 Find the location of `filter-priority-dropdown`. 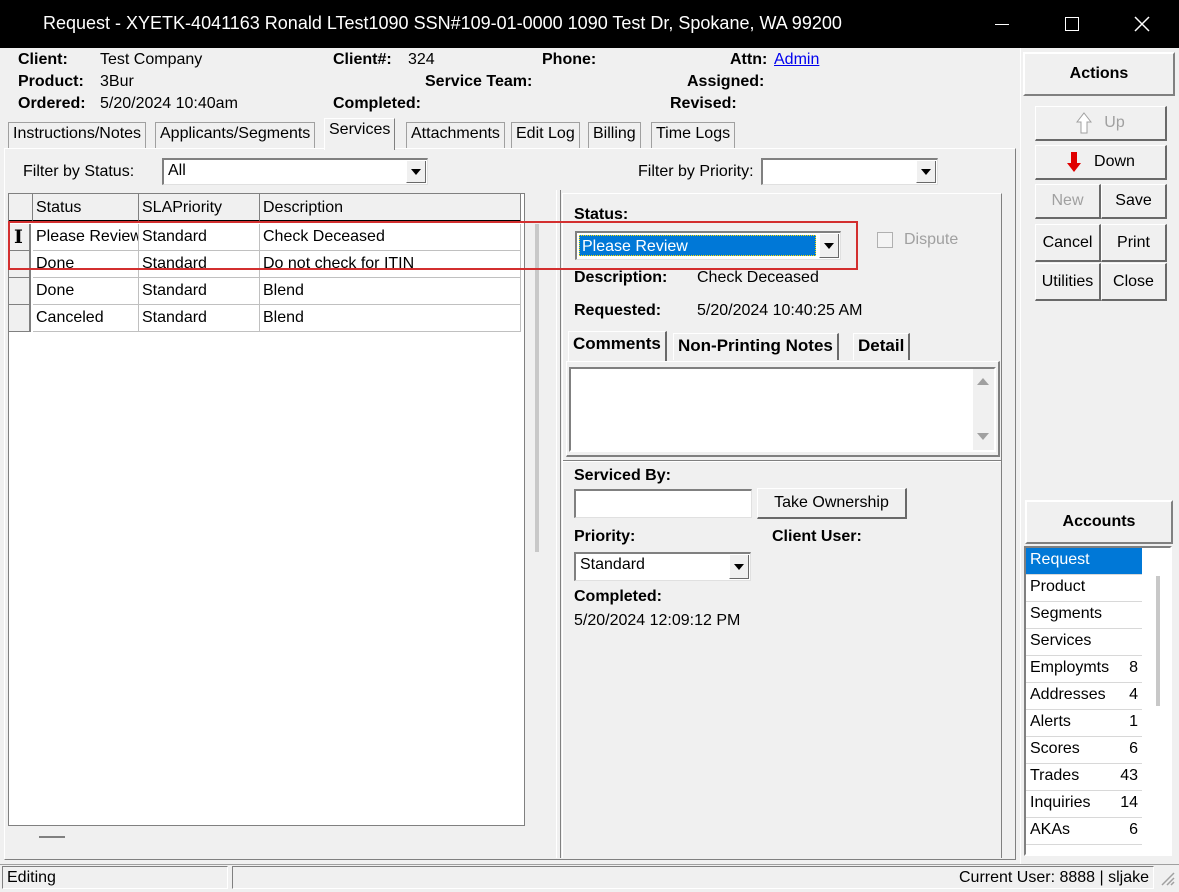

filter-priority-dropdown is located at coordinates (849, 171).